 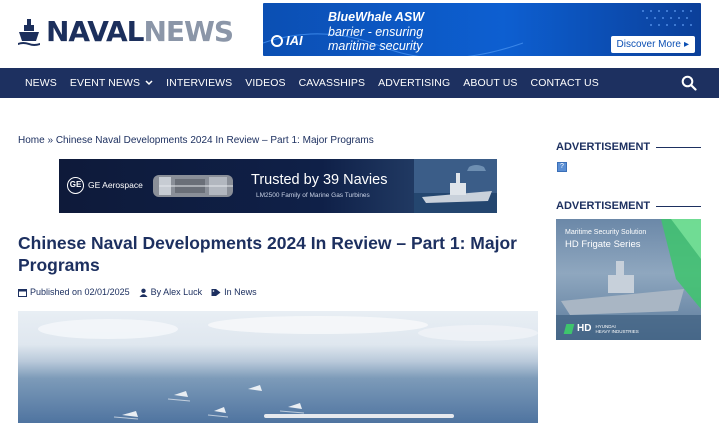 What do you see at coordinates (414, 83) in the screenshot?
I see `nav-advertising: ADVERTISING` at bounding box center [414, 83].